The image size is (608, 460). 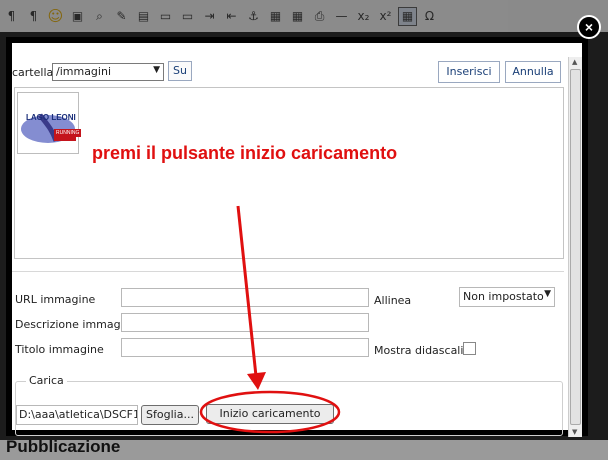 I want to click on edit-icon: ✎, so click(x=121, y=16).